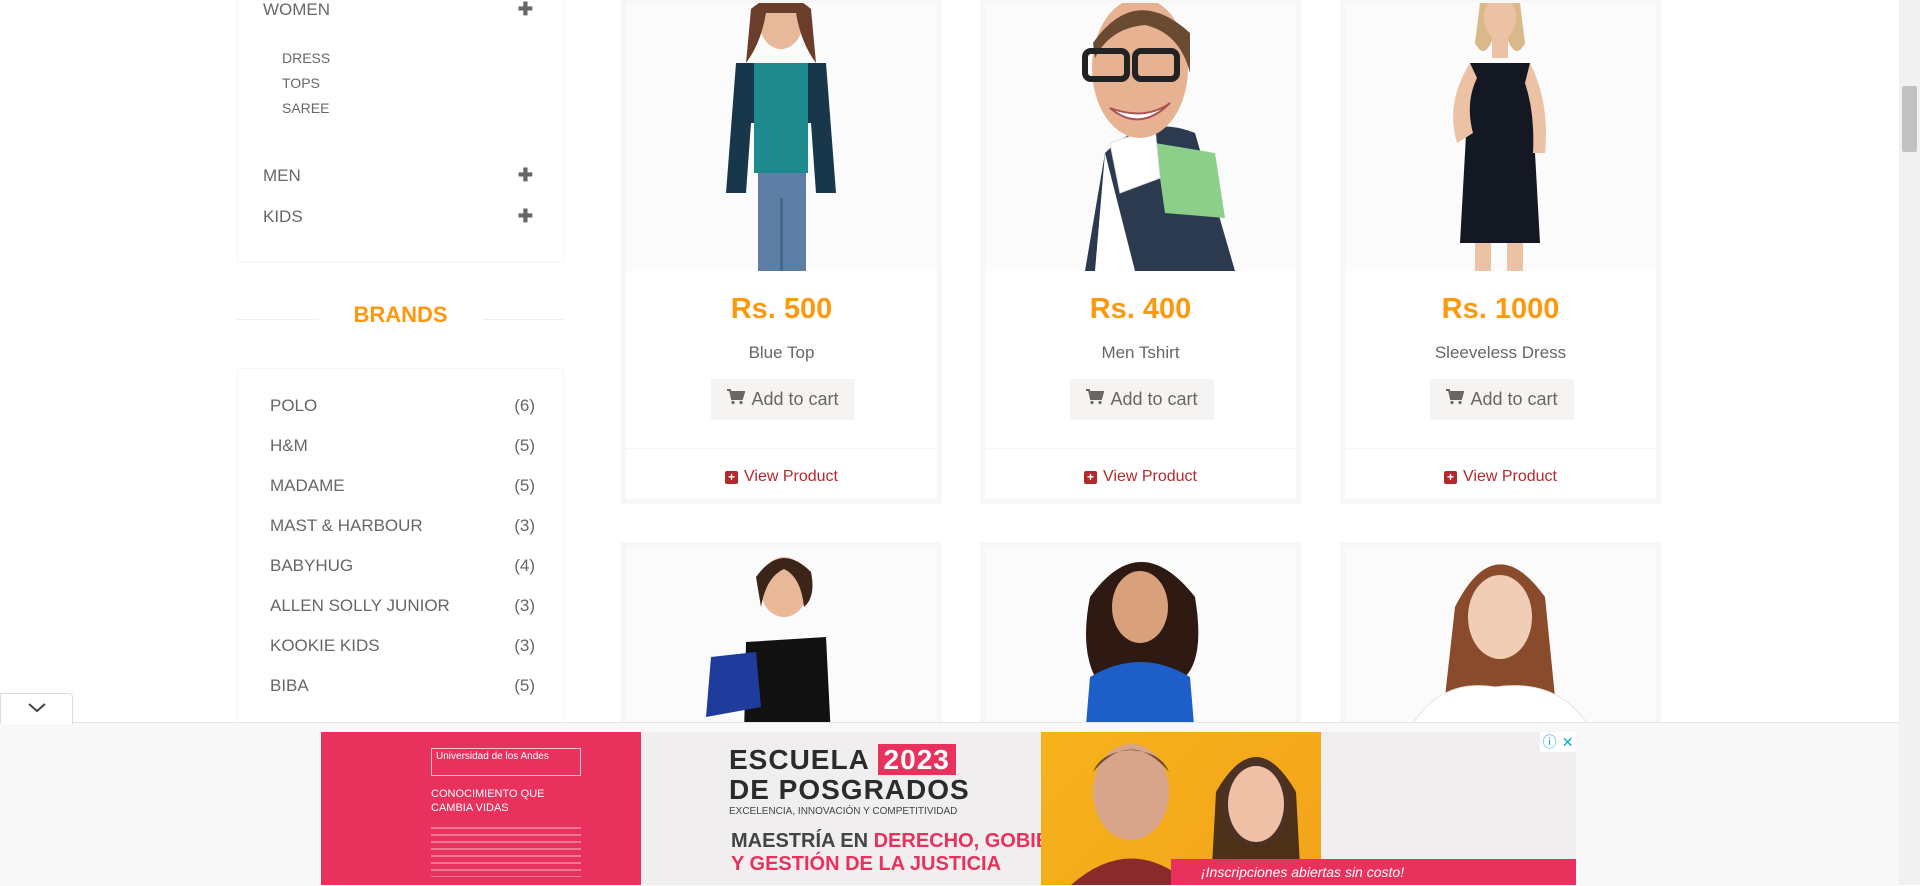 This screenshot has width=1920, height=886. I want to click on category-panel: WOMEN ✚ DRESS TOPS SAREE MEN ✚ KIDS ✚, so click(400, 131).